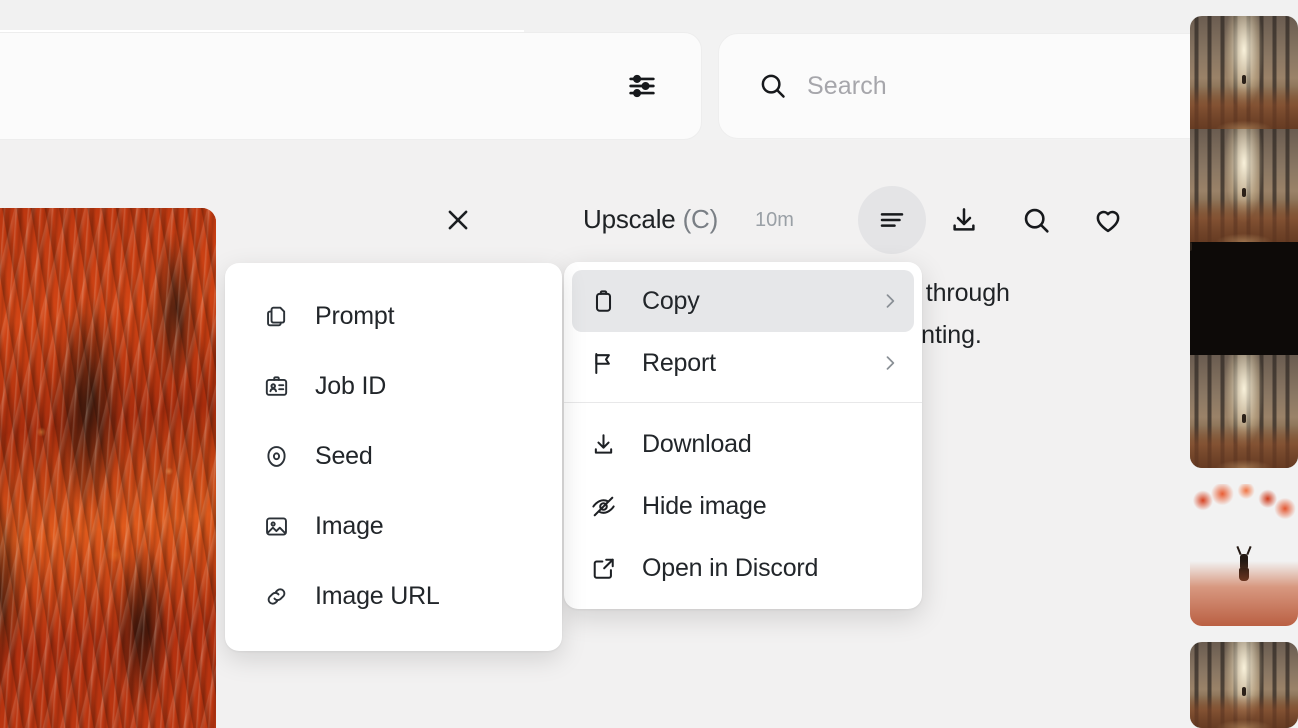 The image size is (1298, 728). I want to click on thumbnail-group-lower, so click(1244, 685).